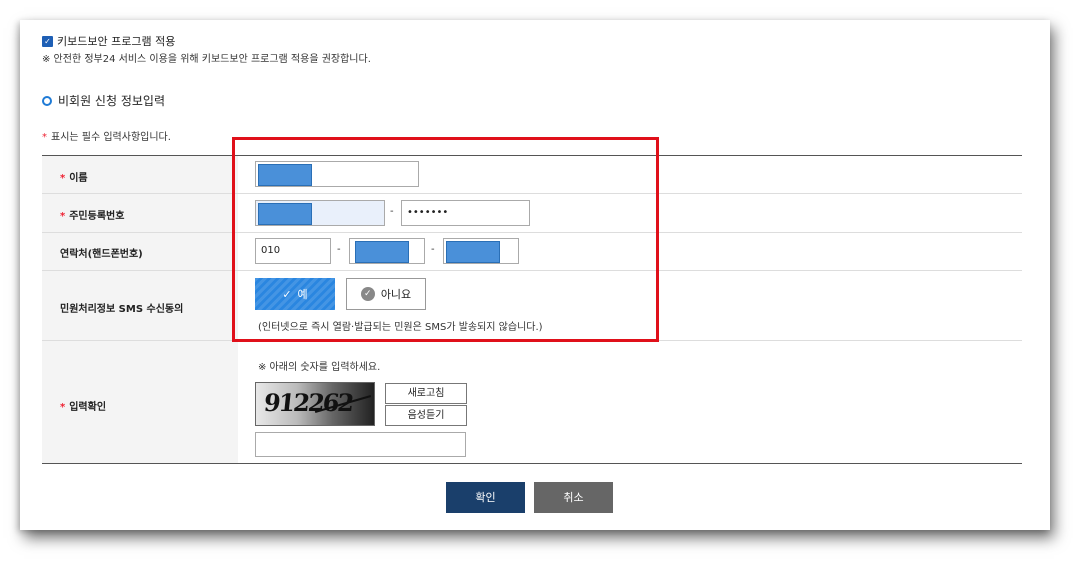 The width and height of the screenshot is (1073, 568). I want to click on captcha-label: * 입력확인, so click(83, 405).